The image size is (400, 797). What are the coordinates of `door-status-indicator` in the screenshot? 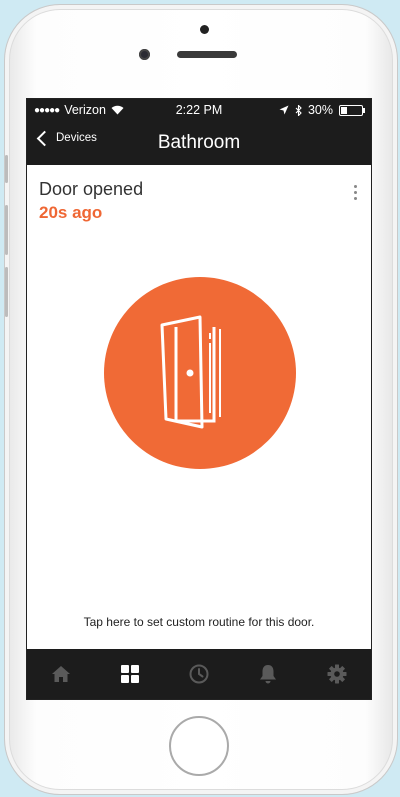 It's located at (200, 373).